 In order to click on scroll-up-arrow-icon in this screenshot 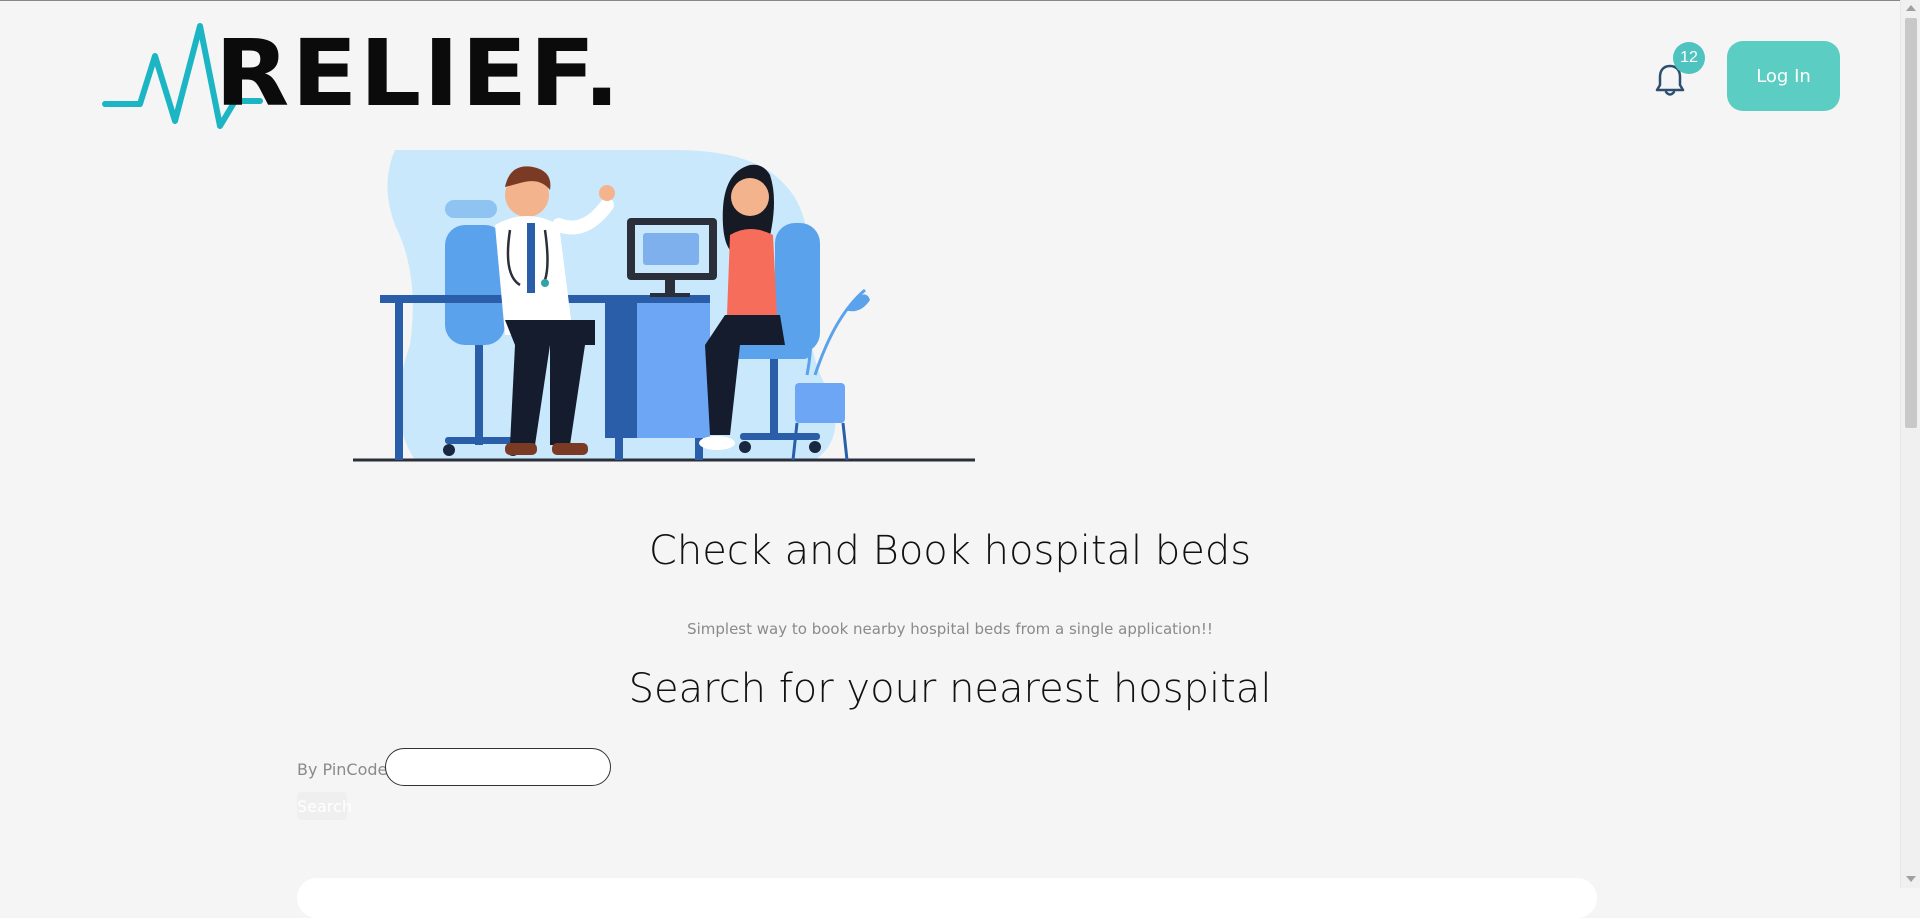, I will do `click(1911, 8)`.